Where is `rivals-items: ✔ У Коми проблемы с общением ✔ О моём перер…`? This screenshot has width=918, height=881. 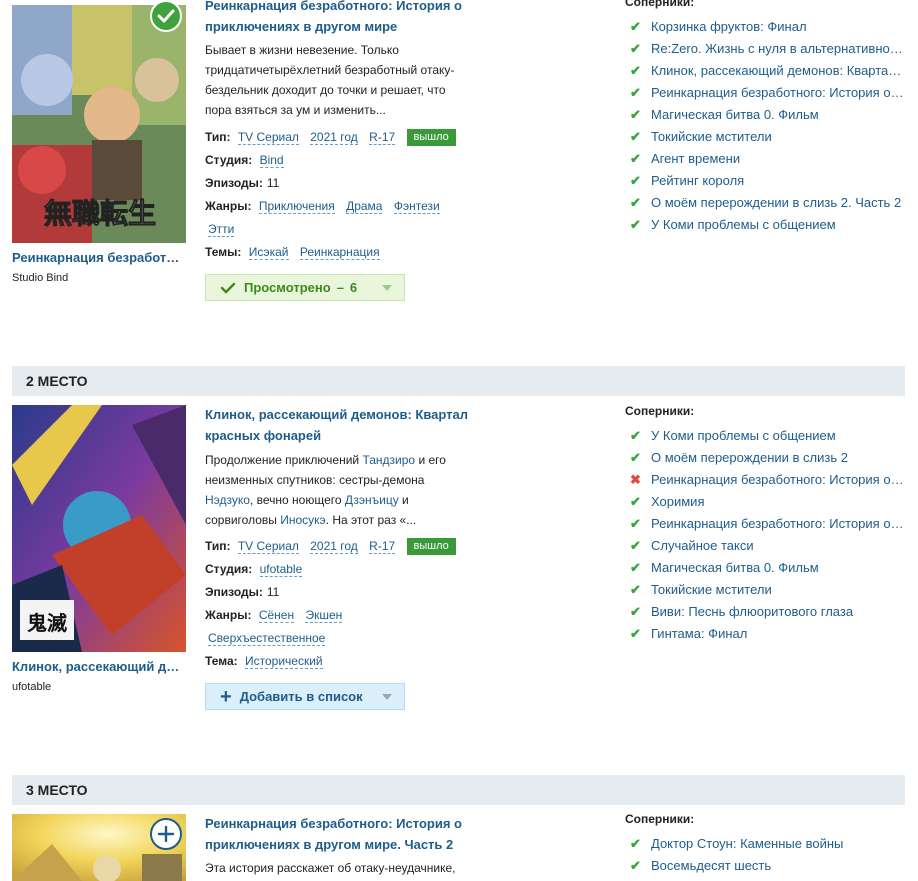
rivals-items: ✔ У Коми проблемы с общением ✔ О моём перер… is located at coordinates (765, 535).